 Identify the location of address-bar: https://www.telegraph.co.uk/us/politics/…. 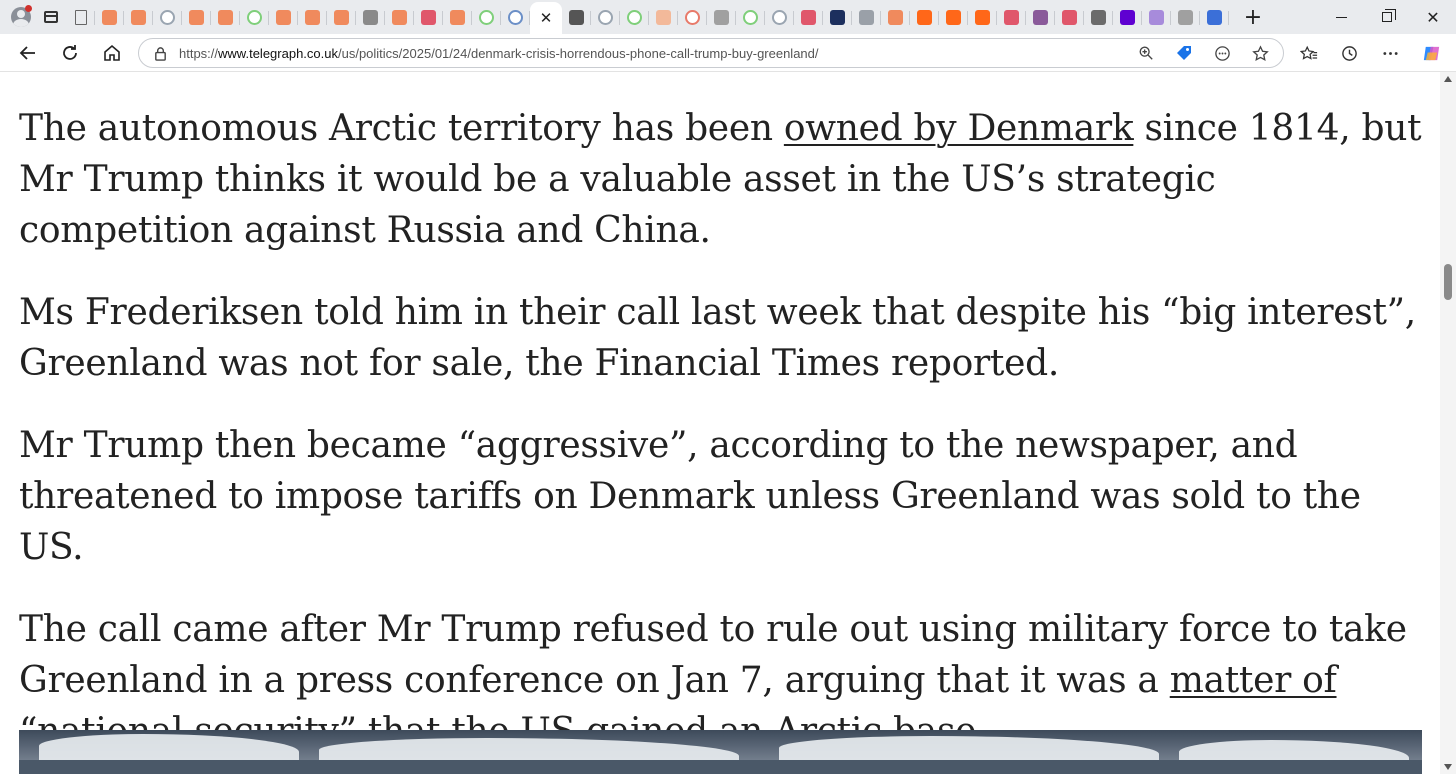
(711, 53).